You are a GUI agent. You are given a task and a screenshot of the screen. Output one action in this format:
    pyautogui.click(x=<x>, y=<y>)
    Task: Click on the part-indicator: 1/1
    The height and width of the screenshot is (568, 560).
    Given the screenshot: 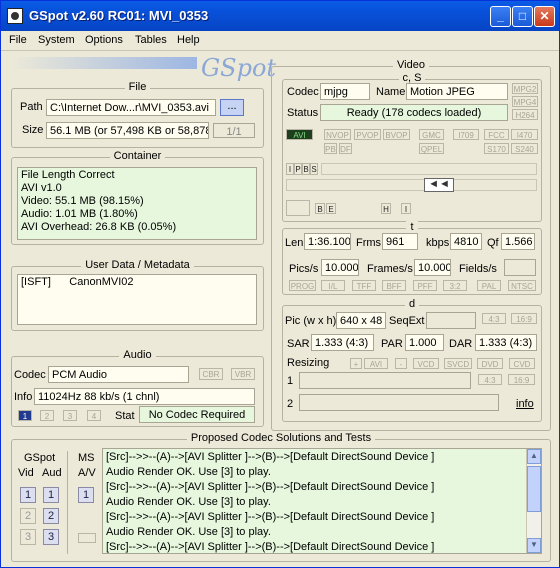 What is the action you would take?
    pyautogui.click(x=234, y=130)
    